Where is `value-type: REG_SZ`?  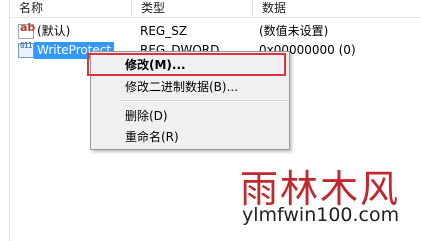 value-type: REG_SZ is located at coordinates (164, 31).